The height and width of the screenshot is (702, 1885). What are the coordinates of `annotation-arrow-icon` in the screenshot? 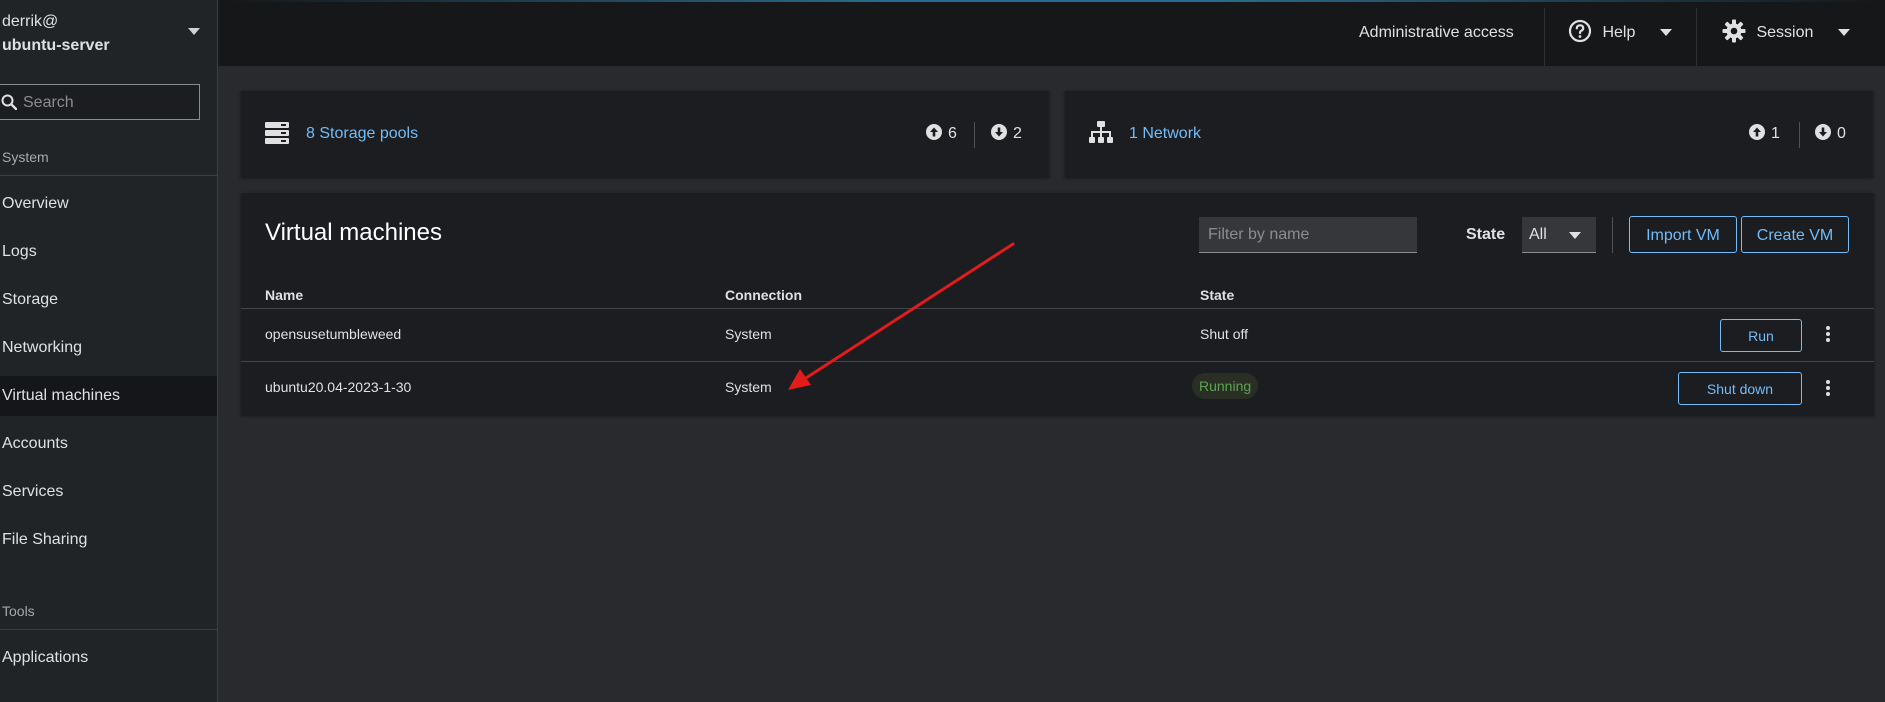 It's located at (901, 316).